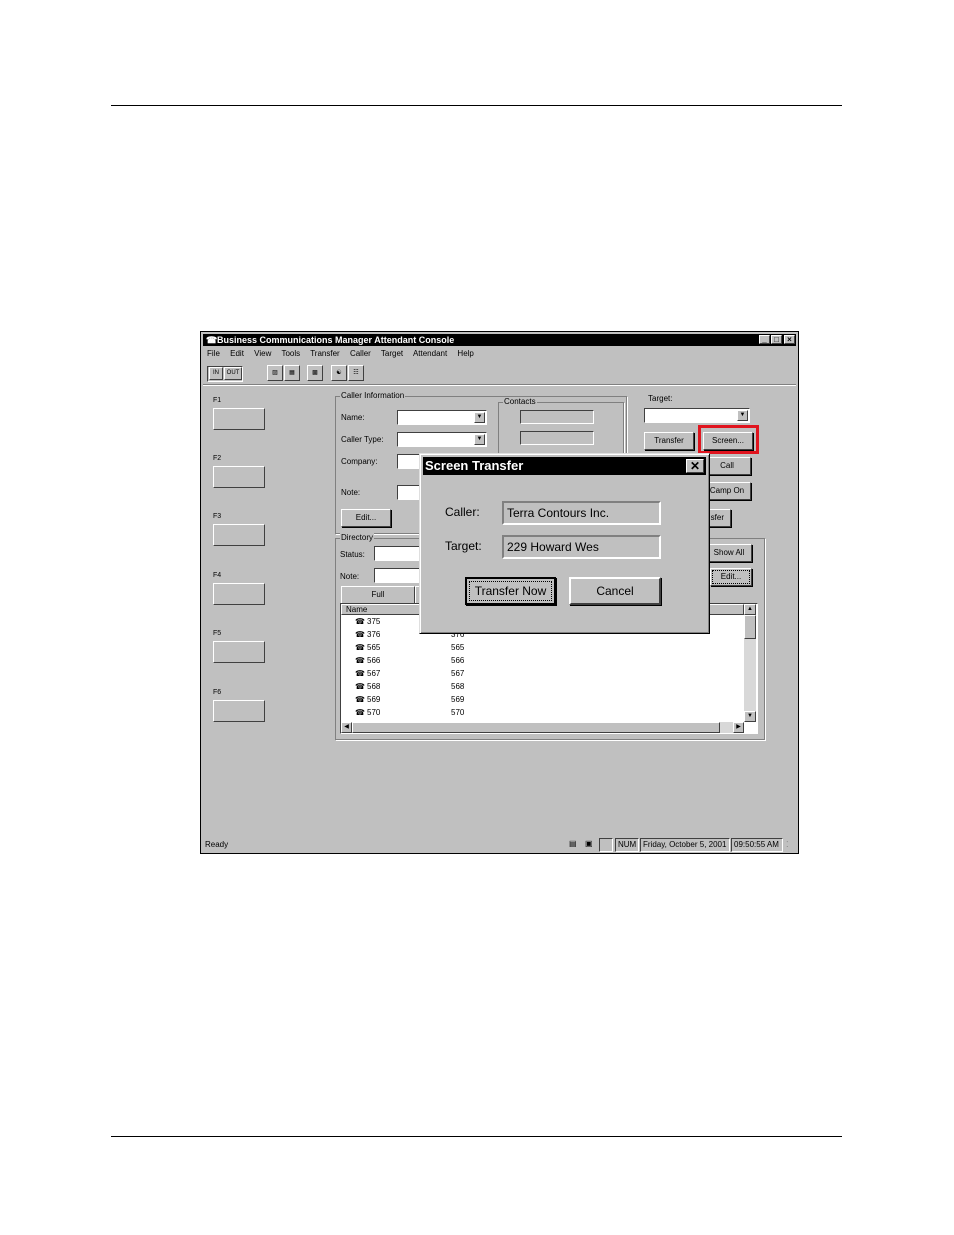 The image size is (954, 1235). What do you see at coordinates (239, 594) in the screenshot?
I see `fkey-button-f4` at bounding box center [239, 594].